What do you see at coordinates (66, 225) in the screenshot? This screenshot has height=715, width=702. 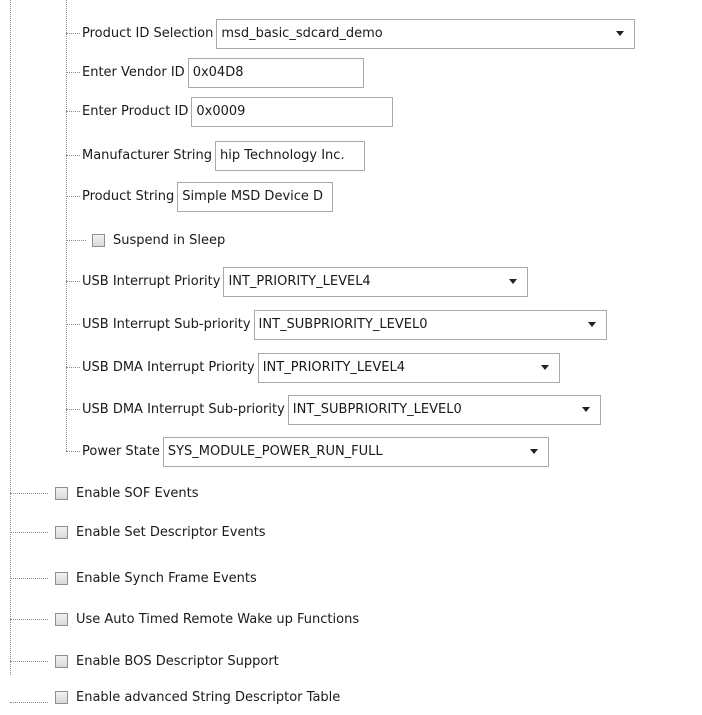 I see `tree-connector-nested` at bounding box center [66, 225].